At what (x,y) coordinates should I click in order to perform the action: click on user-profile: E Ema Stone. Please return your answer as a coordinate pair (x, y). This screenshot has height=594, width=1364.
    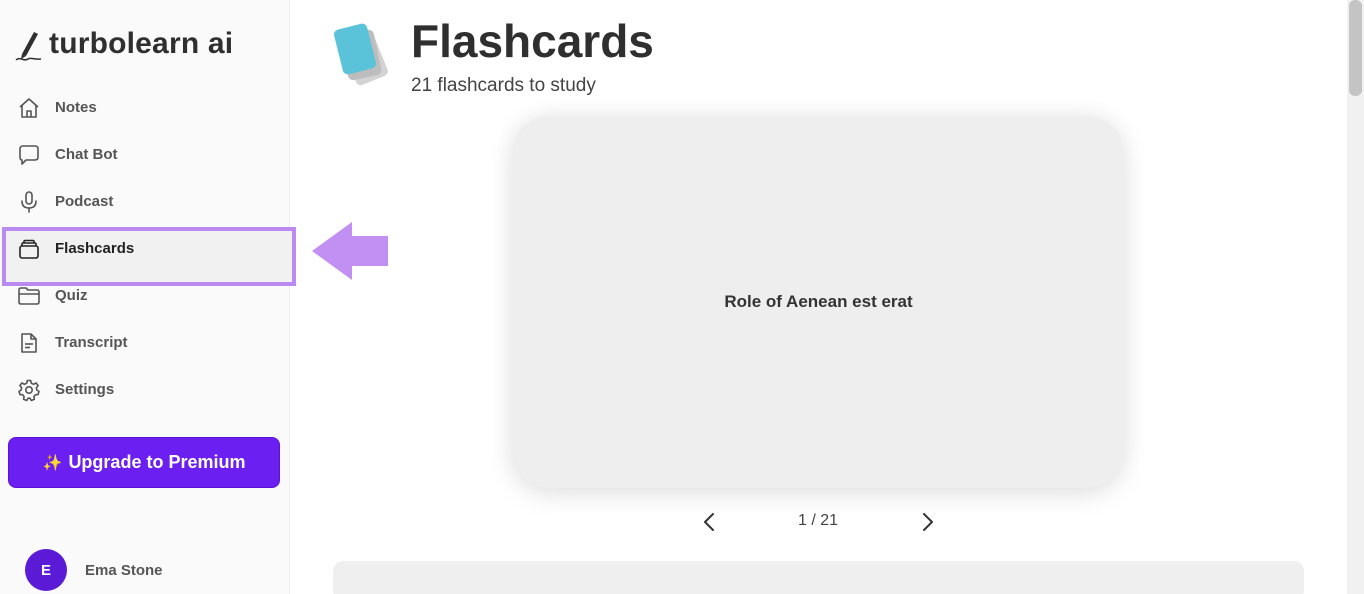
    Looking at the image, I should click on (94, 570).